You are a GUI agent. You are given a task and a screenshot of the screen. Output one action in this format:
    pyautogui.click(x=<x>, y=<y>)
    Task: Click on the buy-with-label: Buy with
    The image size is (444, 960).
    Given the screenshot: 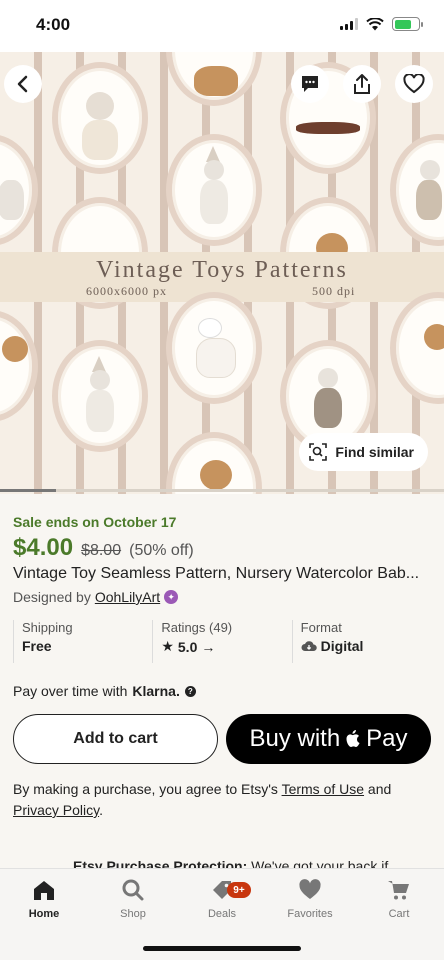 What is the action you would take?
    pyautogui.click(x=295, y=738)
    